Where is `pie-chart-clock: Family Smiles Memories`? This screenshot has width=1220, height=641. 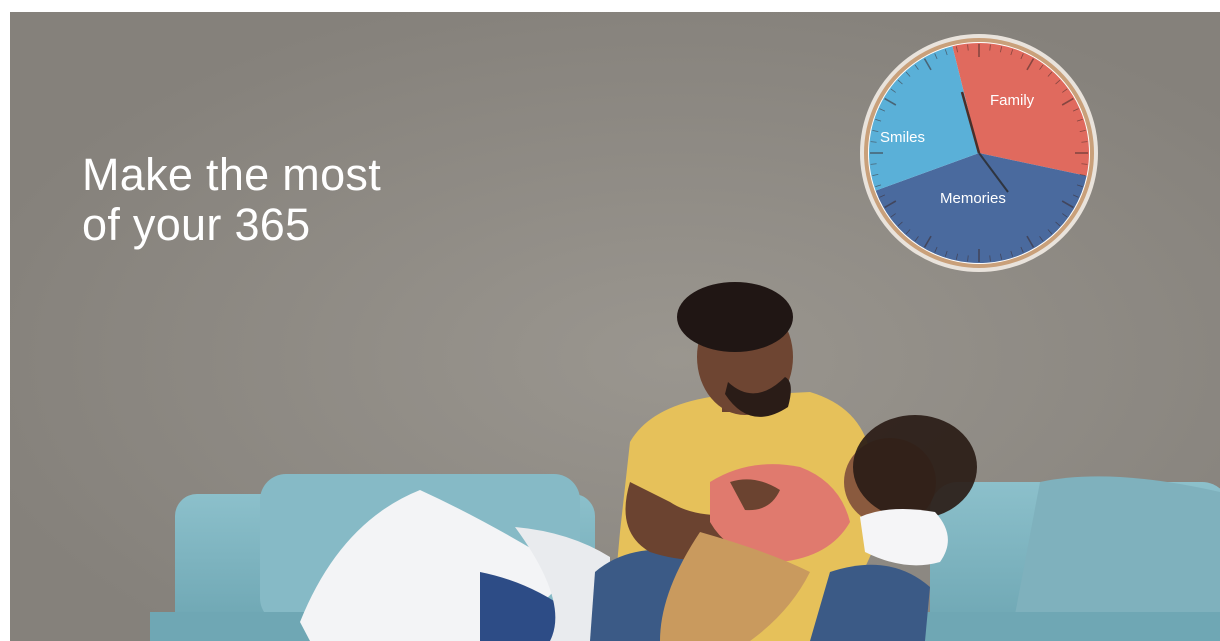
pie-chart-clock: Family Smiles Memories is located at coordinates (979, 153).